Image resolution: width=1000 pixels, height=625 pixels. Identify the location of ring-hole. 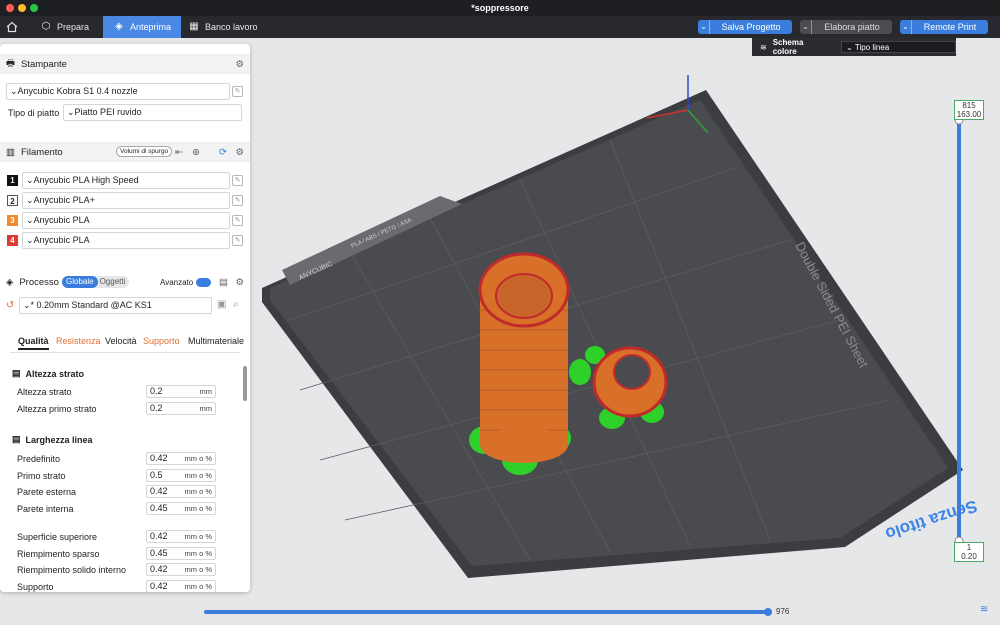
(632, 372).